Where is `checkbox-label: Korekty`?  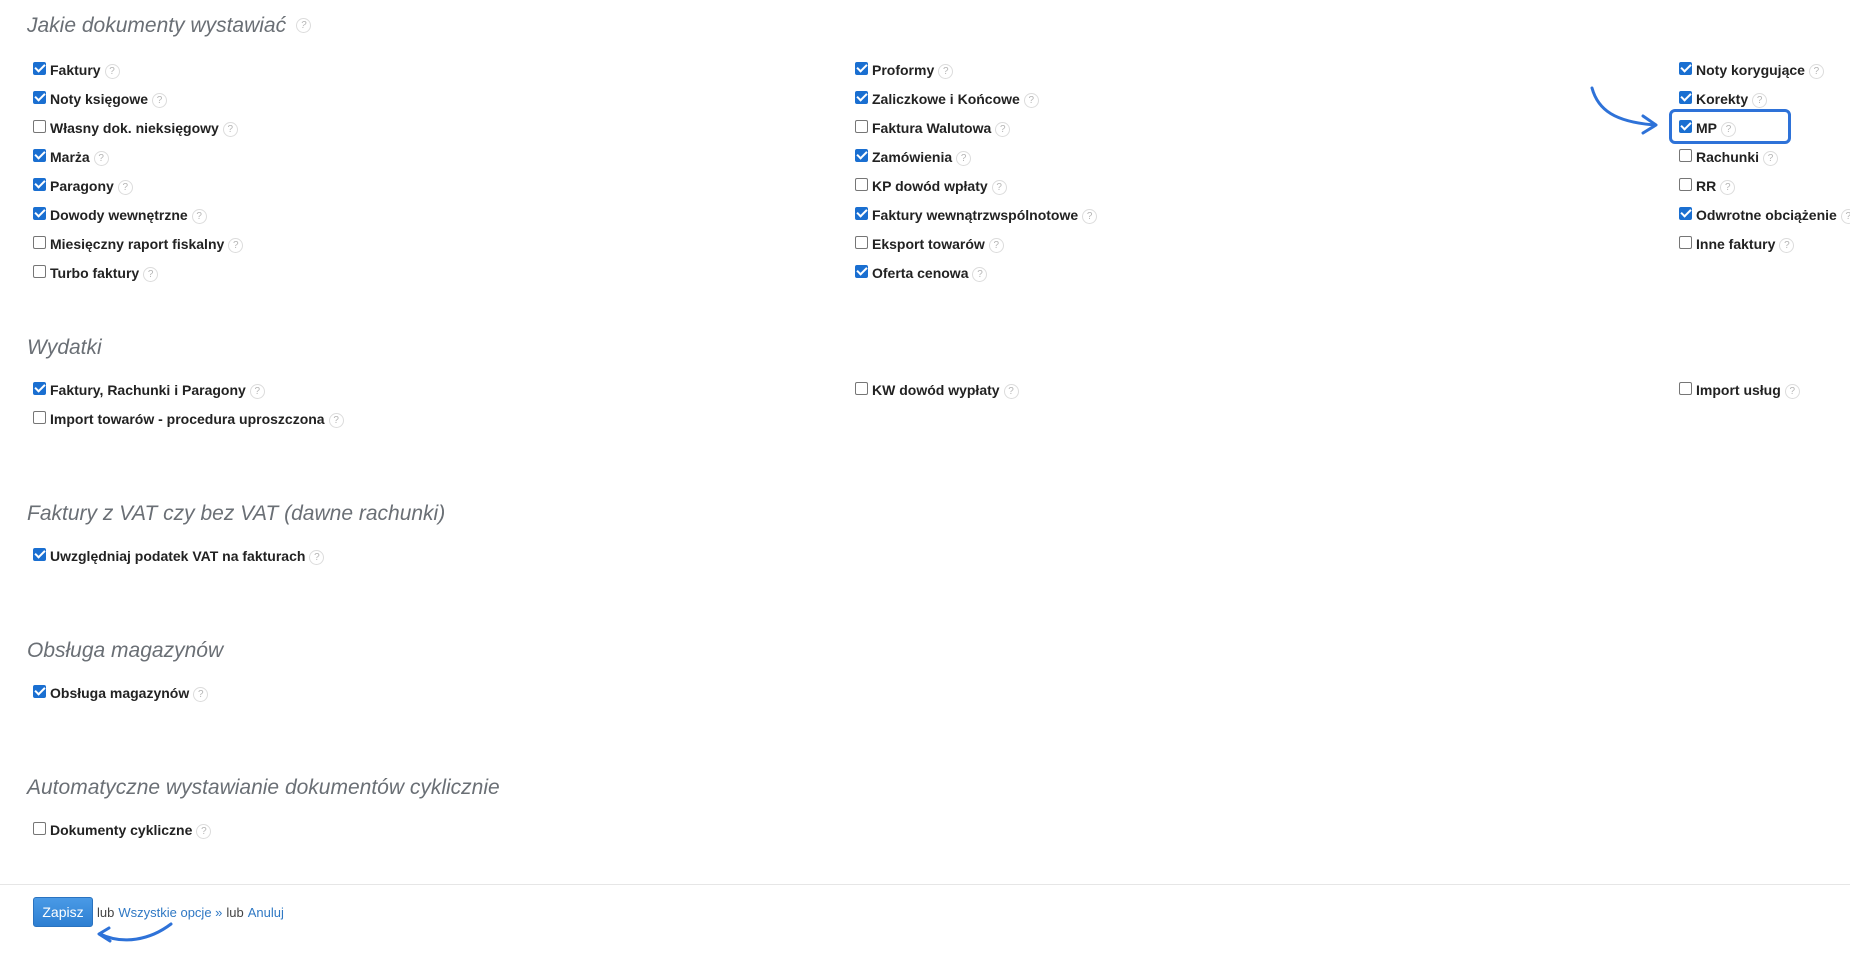
checkbox-label: Korekty is located at coordinates (1722, 99).